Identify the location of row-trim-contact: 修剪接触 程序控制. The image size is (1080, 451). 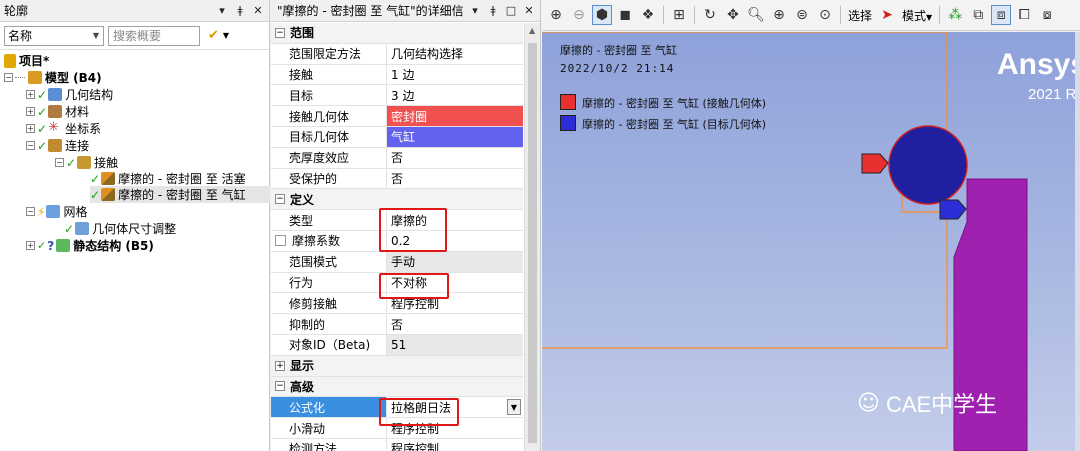
(397, 304).